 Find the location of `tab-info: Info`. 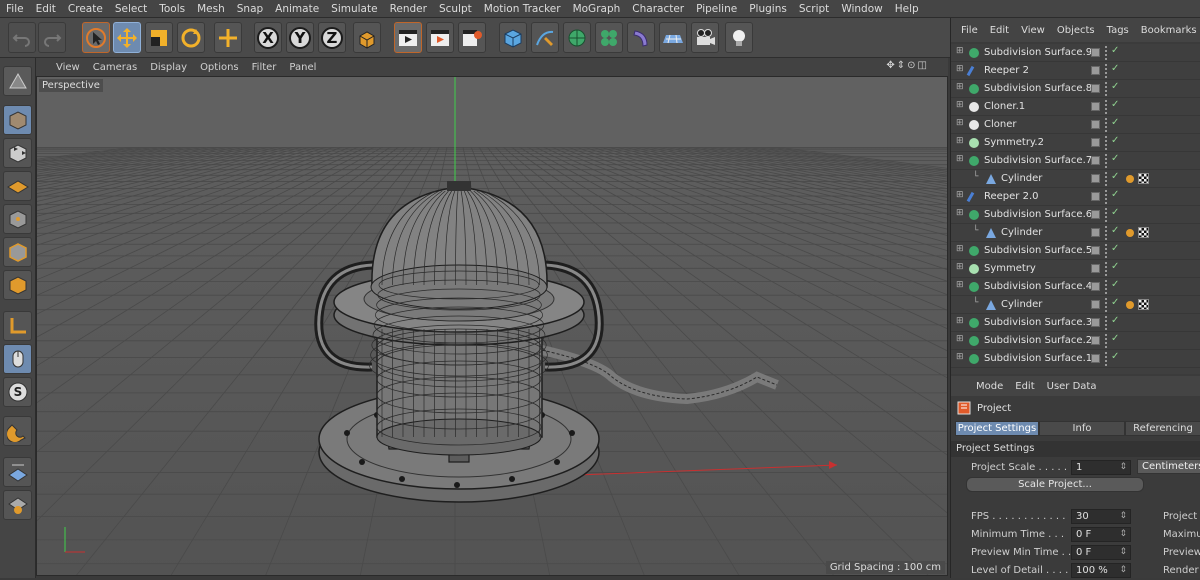

tab-info: Info is located at coordinates (1082, 428).